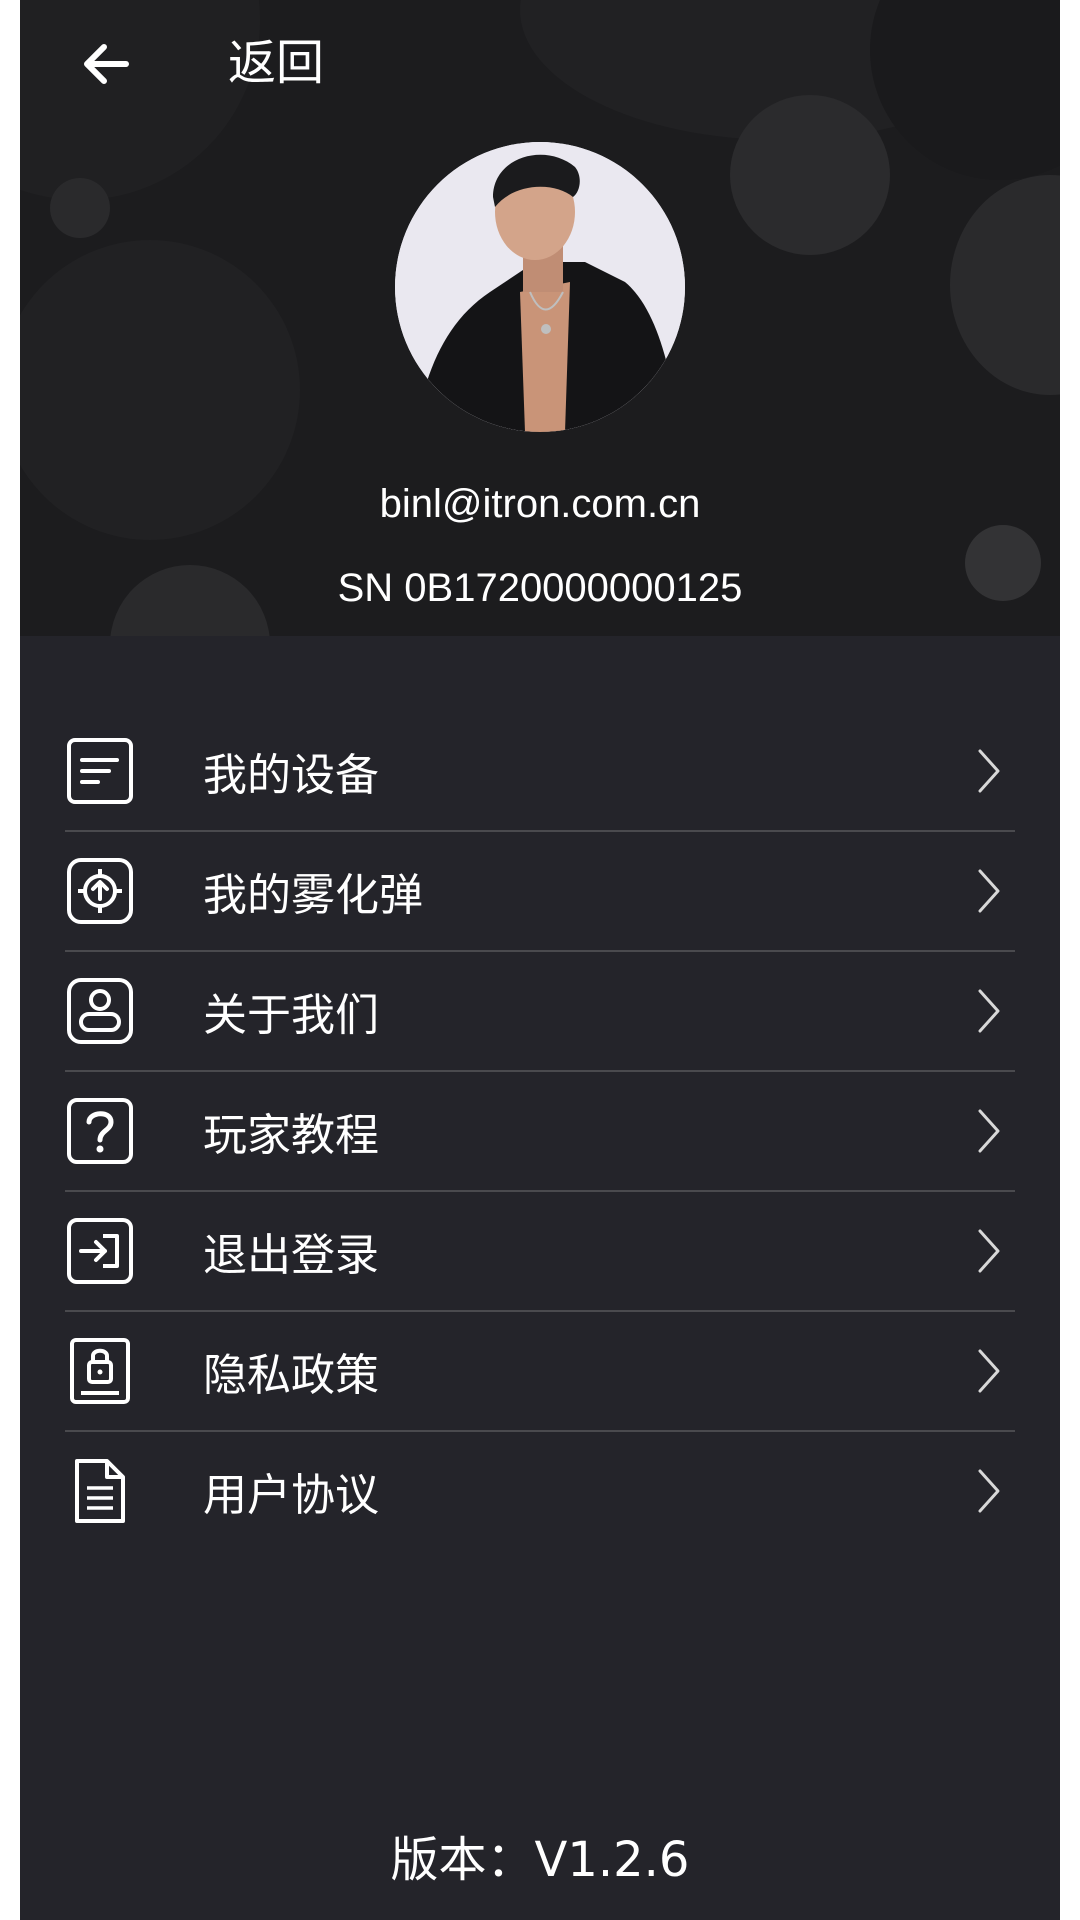  Describe the element at coordinates (100, 771) in the screenshot. I see `device-icon` at that location.